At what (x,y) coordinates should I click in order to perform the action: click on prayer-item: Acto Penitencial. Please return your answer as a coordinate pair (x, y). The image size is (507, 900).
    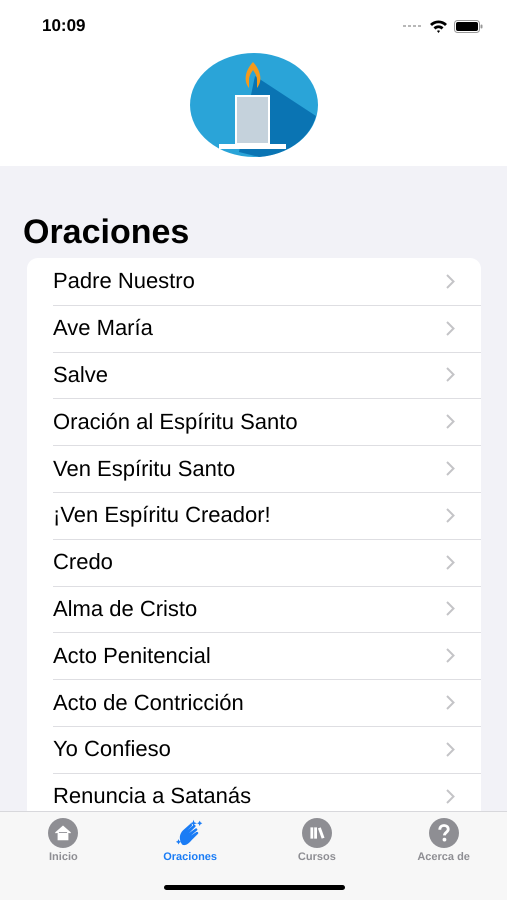
    Looking at the image, I should click on (254, 656).